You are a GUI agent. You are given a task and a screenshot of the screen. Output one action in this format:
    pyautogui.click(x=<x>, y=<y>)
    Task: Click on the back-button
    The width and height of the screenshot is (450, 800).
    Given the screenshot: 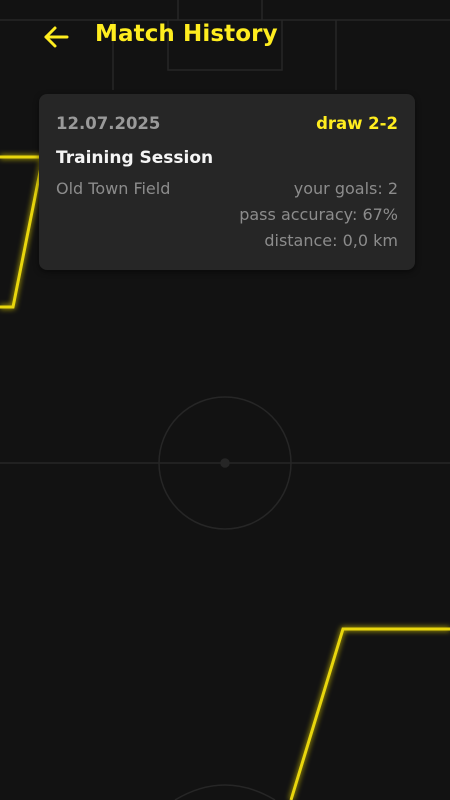 What is the action you would take?
    pyautogui.click(x=56, y=37)
    